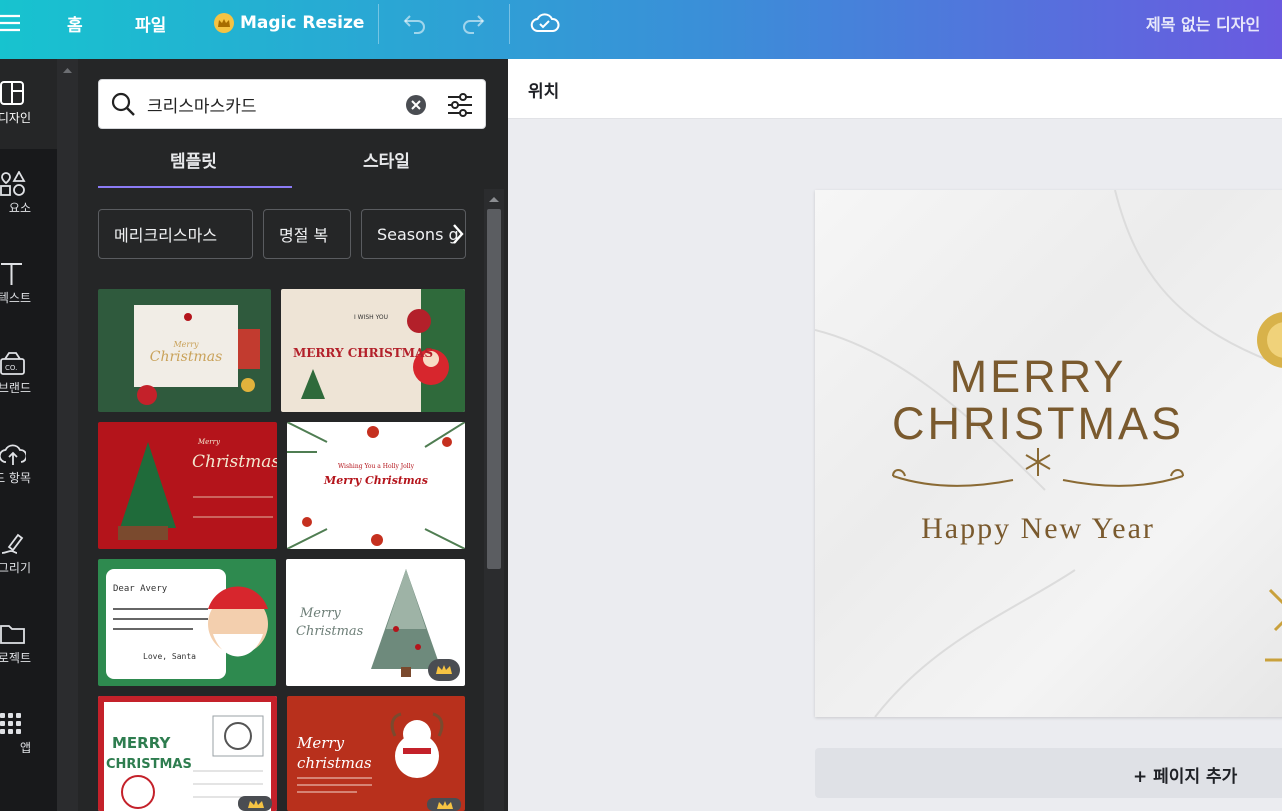 The height and width of the screenshot is (811, 1282). Describe the element at coordinates (11, 274) in the screenshot. I see `text-icon` at that location.